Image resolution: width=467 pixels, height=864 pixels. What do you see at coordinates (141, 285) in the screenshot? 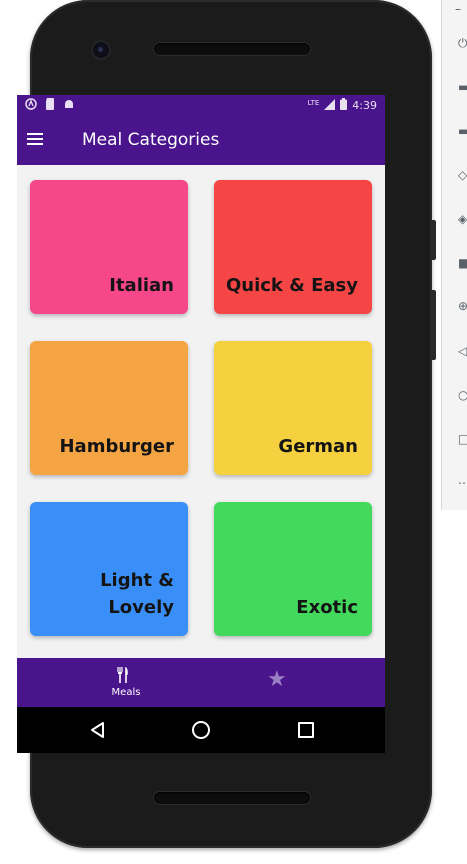
I see `category-label: Italian` at bounding box center [141, 285].